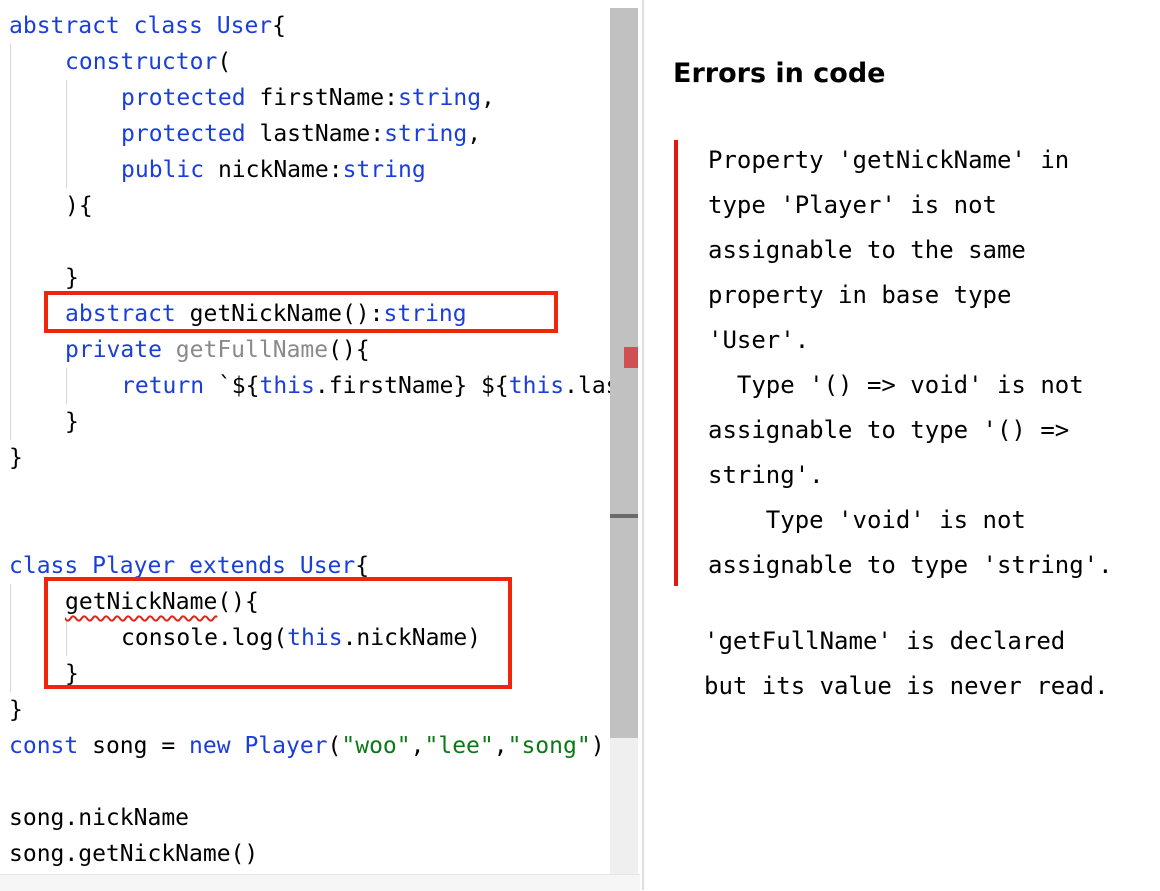 This screenshot has width=1160, height=891. What do you see at coordinates (365, 386) in the screenshot?
I see `code-line: return `${this.firstName} ${this.last` at bounding box center [365, 386].